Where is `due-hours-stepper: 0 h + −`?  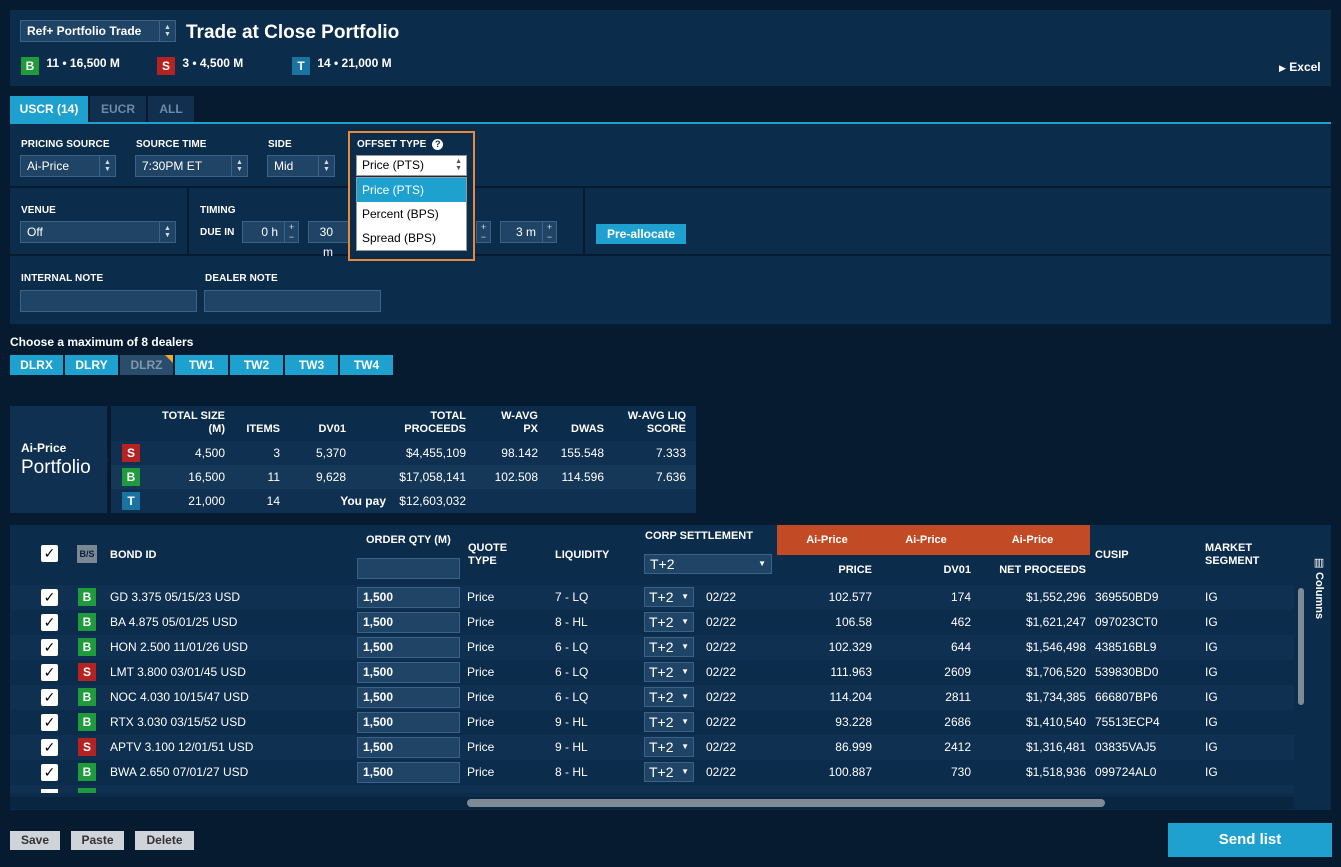 due-hours-stepper: 0 h + − is located at coordinates (270, 232).